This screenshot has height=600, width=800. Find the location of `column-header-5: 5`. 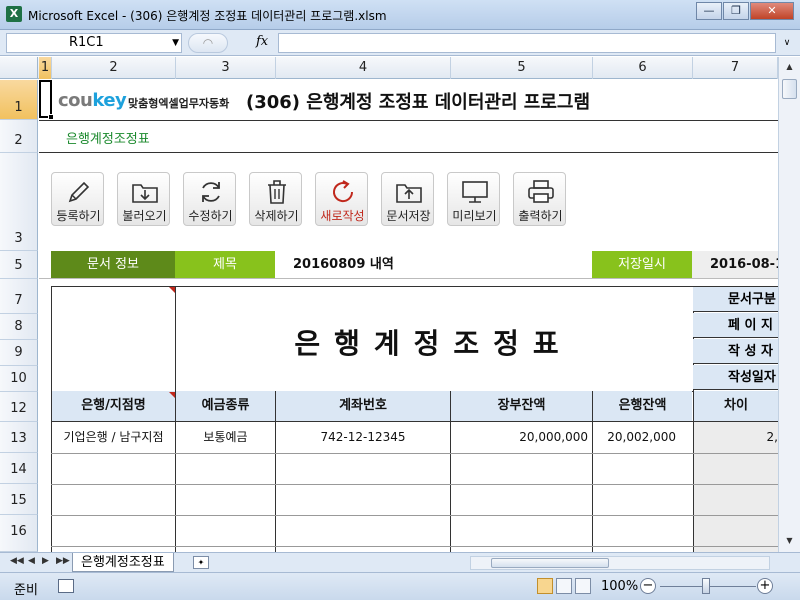

column-header-5: 5 is located at coordinates (522, 68).